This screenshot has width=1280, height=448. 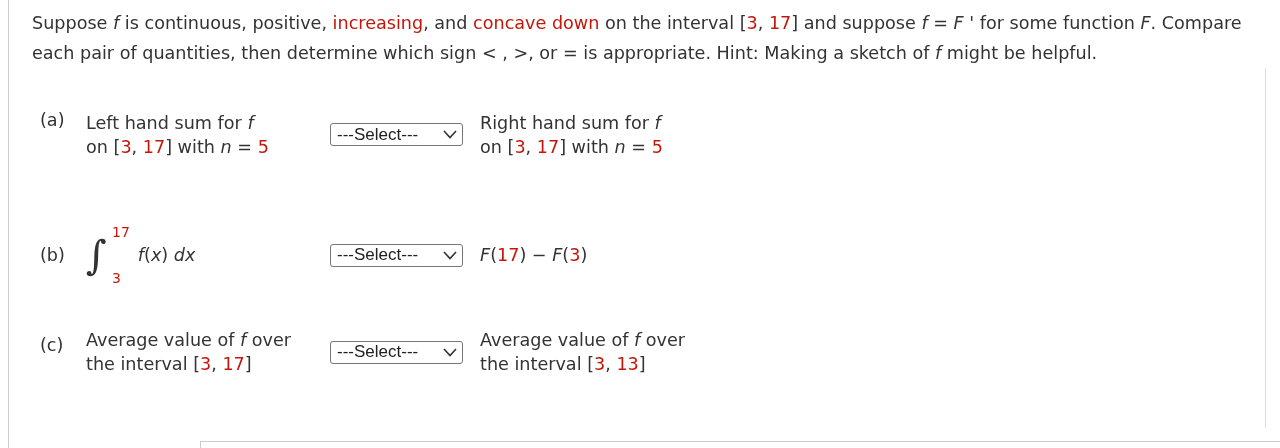 What do you see at coordinates (53, 120) in the screenshot?
I see `part-label: (a)` at bounding box center [53, 120].